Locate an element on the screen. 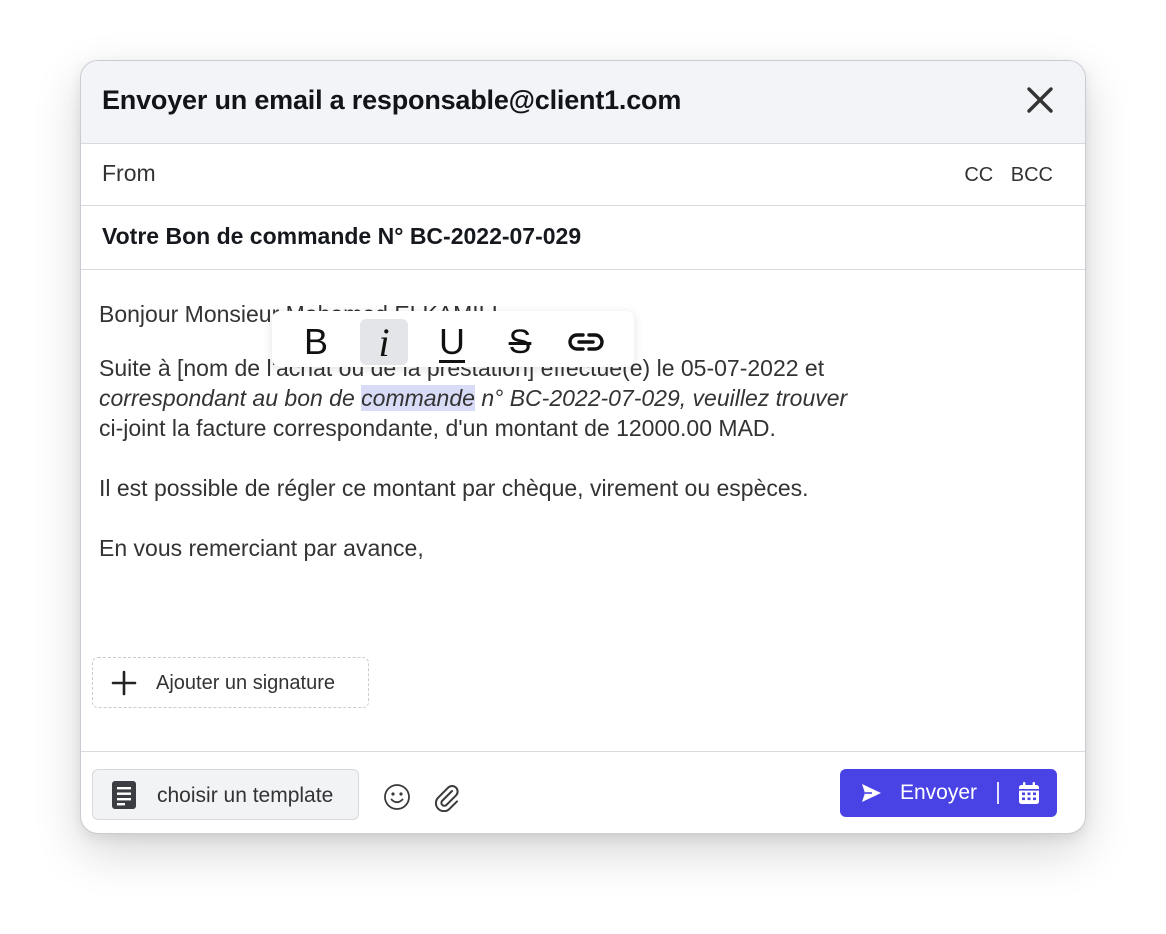 This screenshot has height=934, width=1166. close-icon is located at coordinates (1040, 100).